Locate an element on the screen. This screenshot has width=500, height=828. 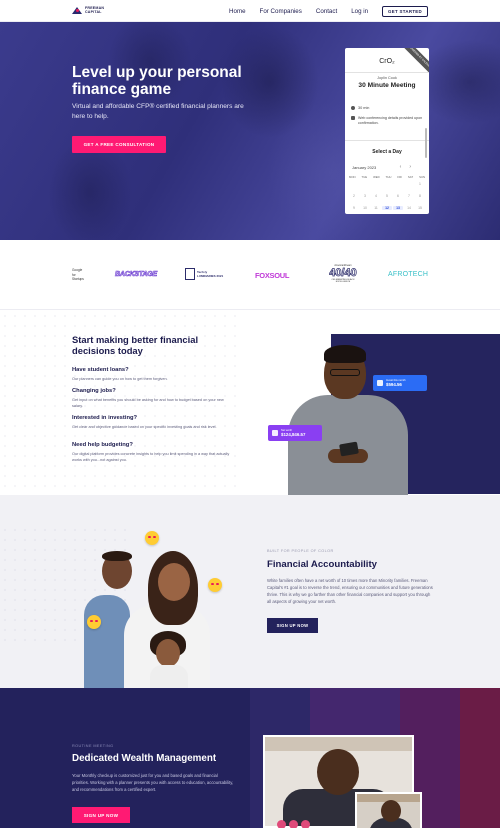
calendar-day: 10 is located at coordinates (365, 208).